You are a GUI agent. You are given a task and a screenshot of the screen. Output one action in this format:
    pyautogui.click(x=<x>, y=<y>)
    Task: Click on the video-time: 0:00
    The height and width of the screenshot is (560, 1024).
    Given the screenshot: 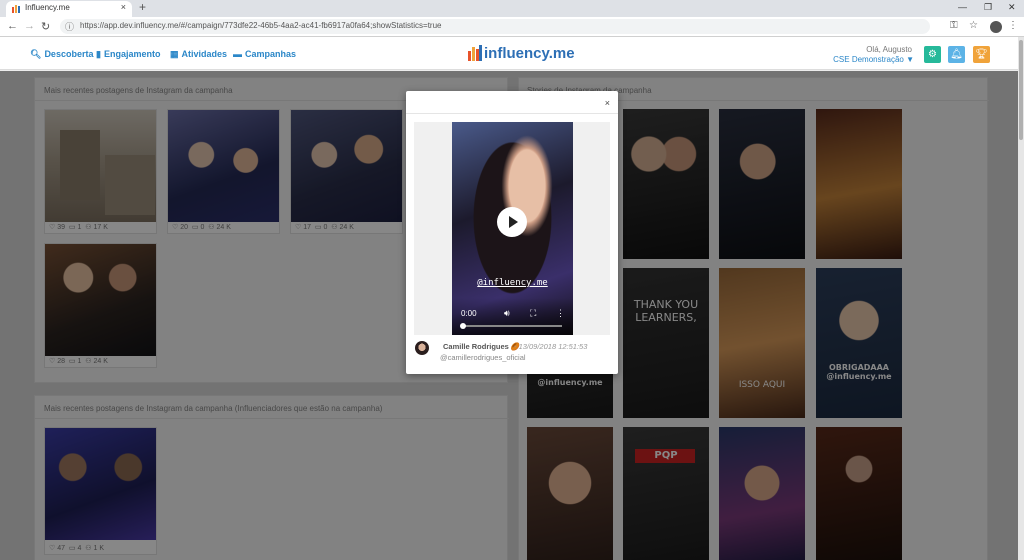 What is the action you would take?
    pyautogui.click(x=469, y=313)
    